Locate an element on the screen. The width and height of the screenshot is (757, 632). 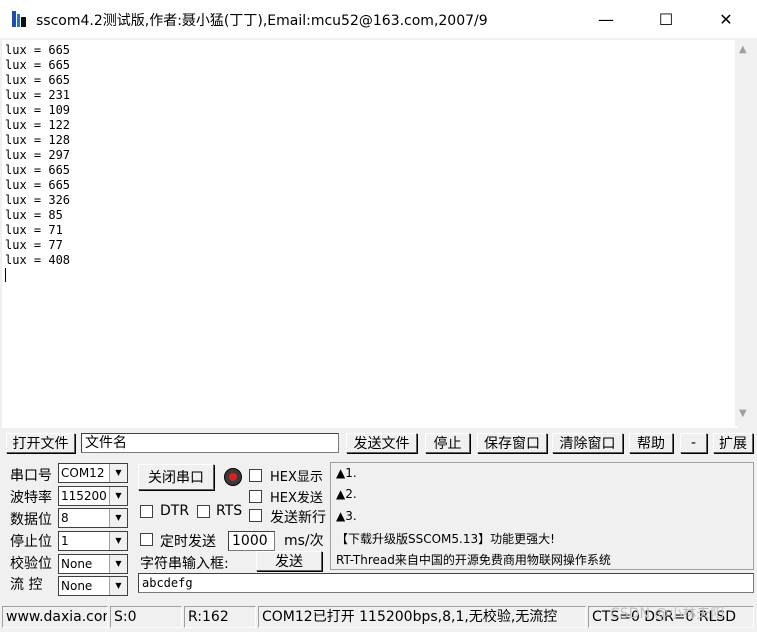
hex-send-label: HEX发送 is located at coordinates (296, 498).